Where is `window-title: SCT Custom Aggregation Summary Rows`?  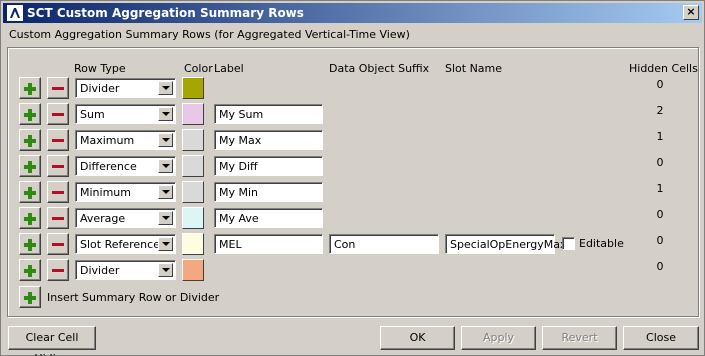
window-title: SCT Custom Aggregation Summary Rows is located at coordinates (165, 13).